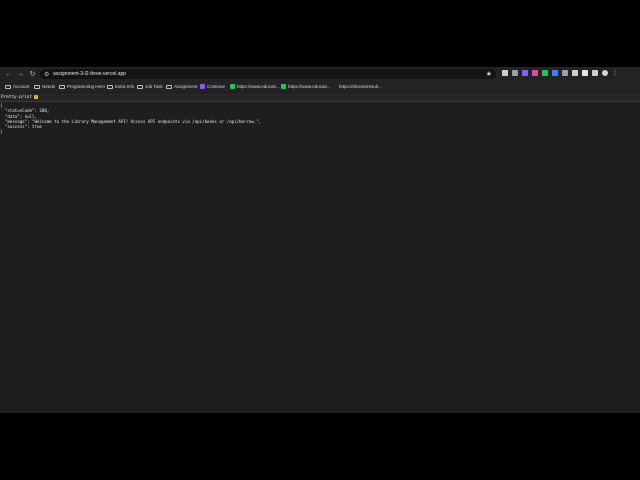 The height and width of the screenshot is (480, 640). I want to click on pretty-print-label: Pretty-print, so click(17, 97).